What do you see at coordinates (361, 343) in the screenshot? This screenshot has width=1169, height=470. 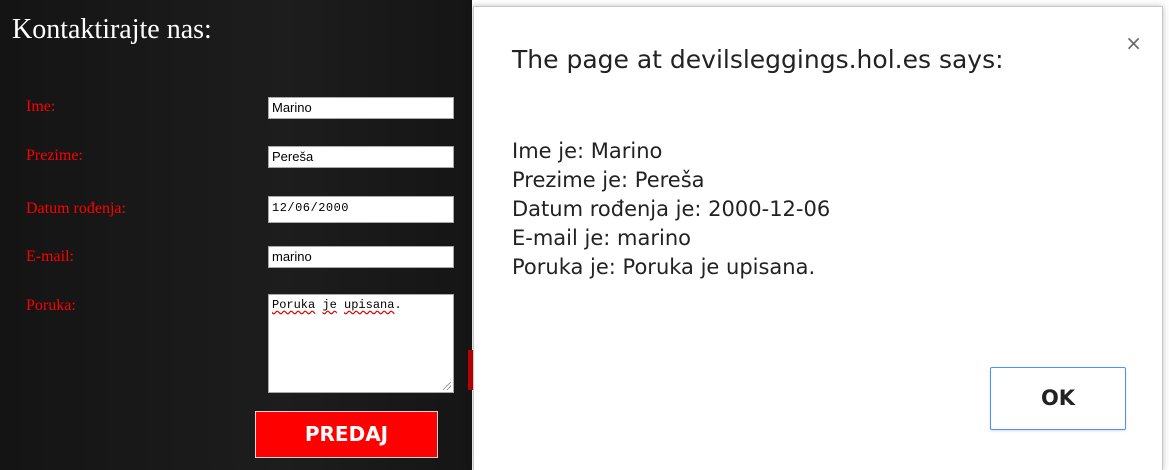 I see `message-textarea: Poruka je upisana.` at bounding box center [361, 343].